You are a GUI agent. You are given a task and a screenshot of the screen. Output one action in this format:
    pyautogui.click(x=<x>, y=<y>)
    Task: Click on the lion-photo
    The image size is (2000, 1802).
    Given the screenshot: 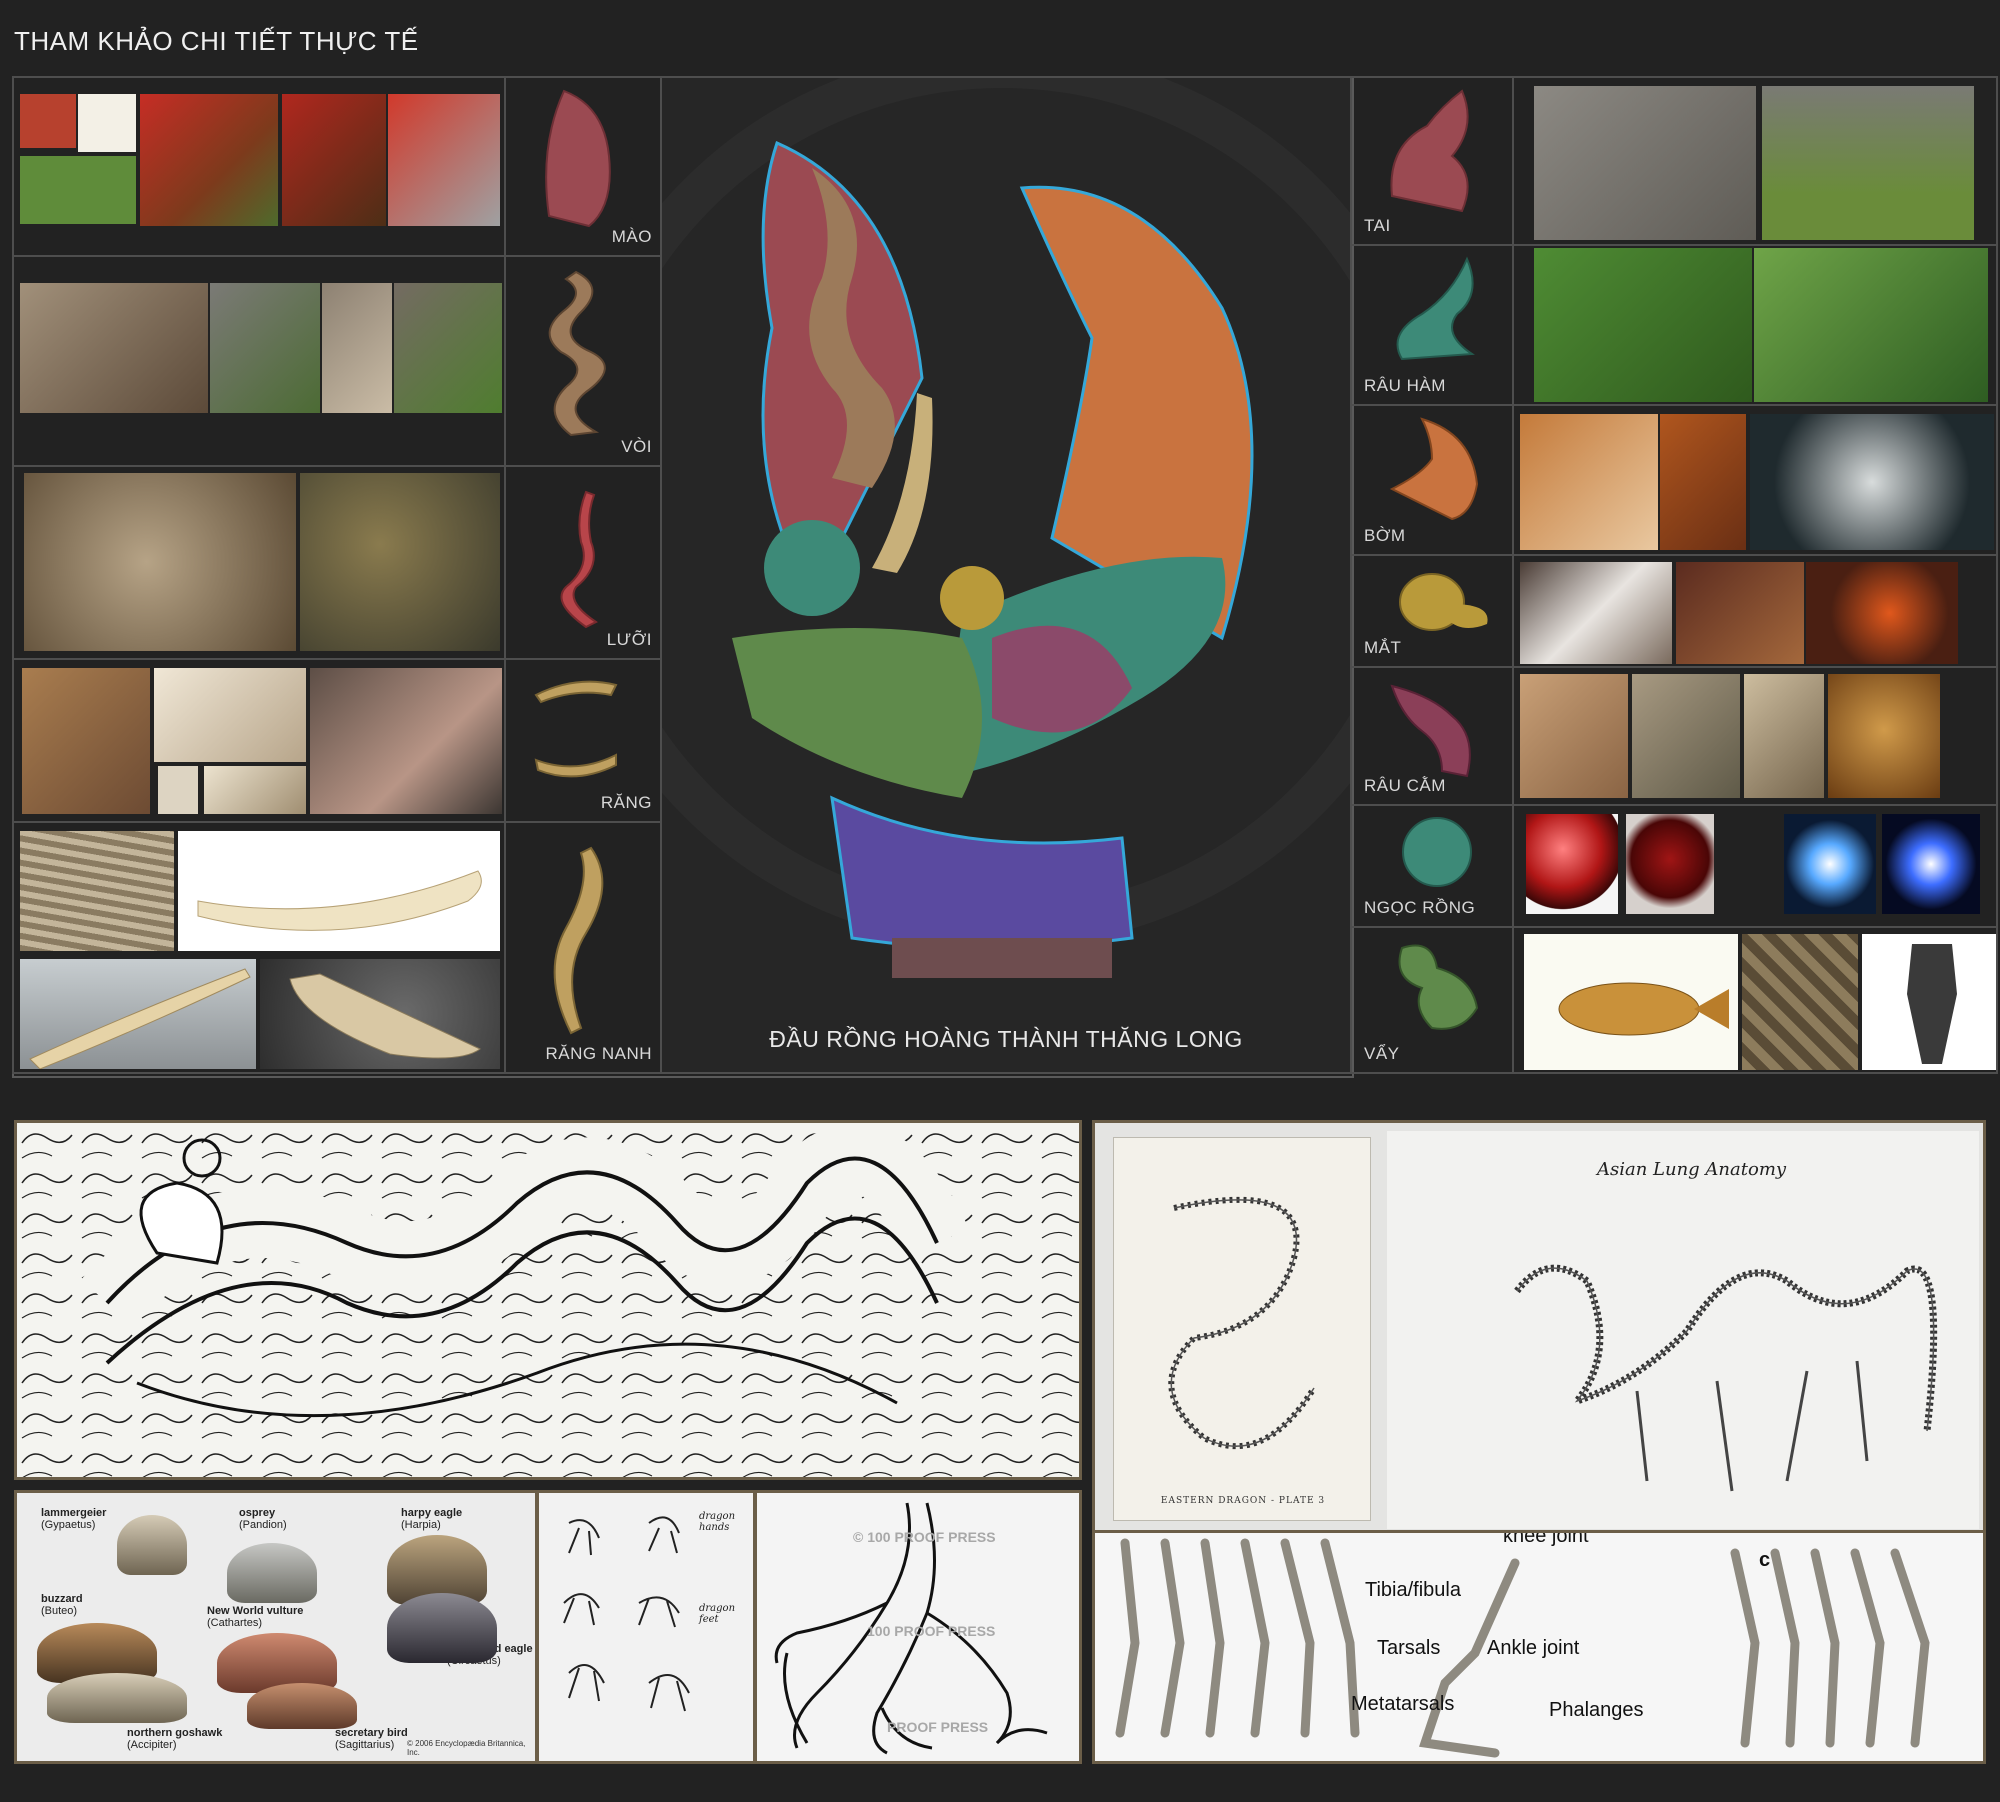 What is the action you would take?
    pyautogui.click(x=1884, y=736)
    